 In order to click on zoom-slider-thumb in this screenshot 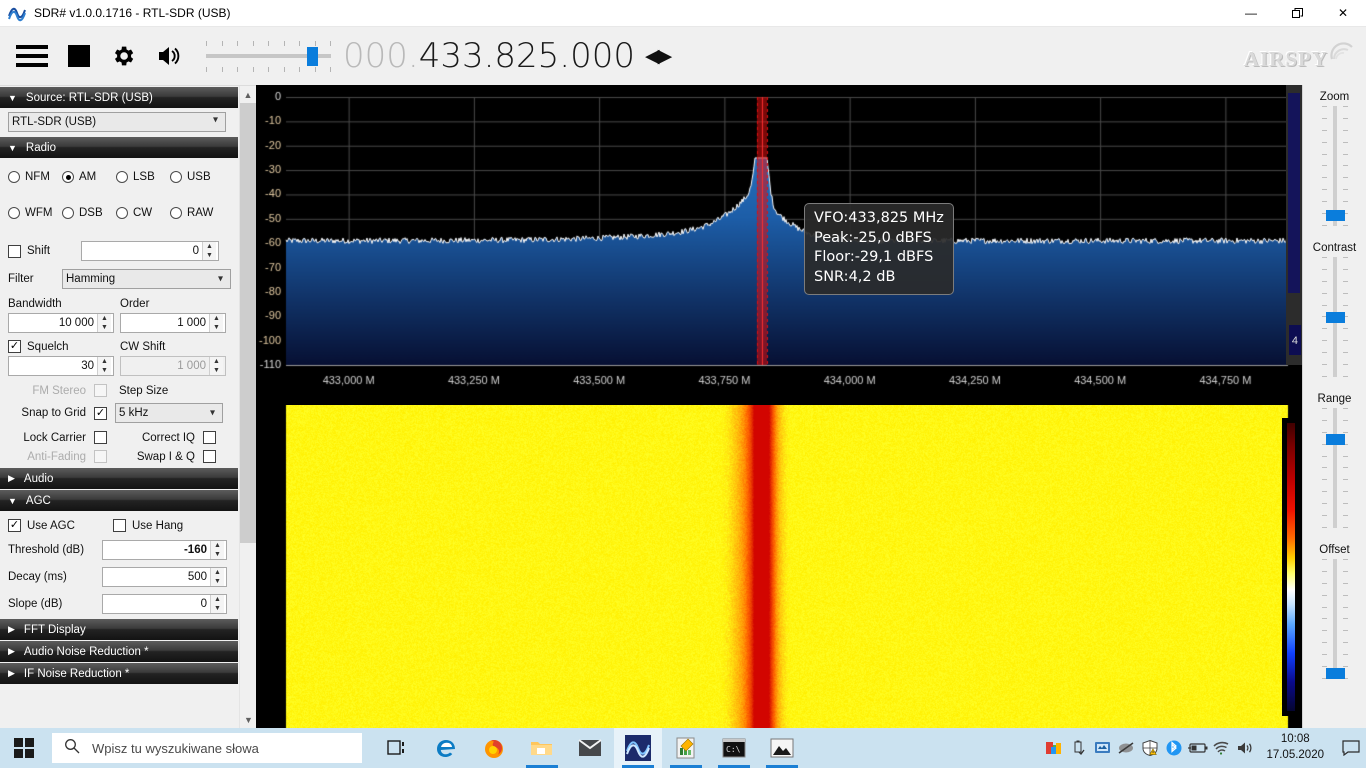, I will do `click(1335, 215)`.